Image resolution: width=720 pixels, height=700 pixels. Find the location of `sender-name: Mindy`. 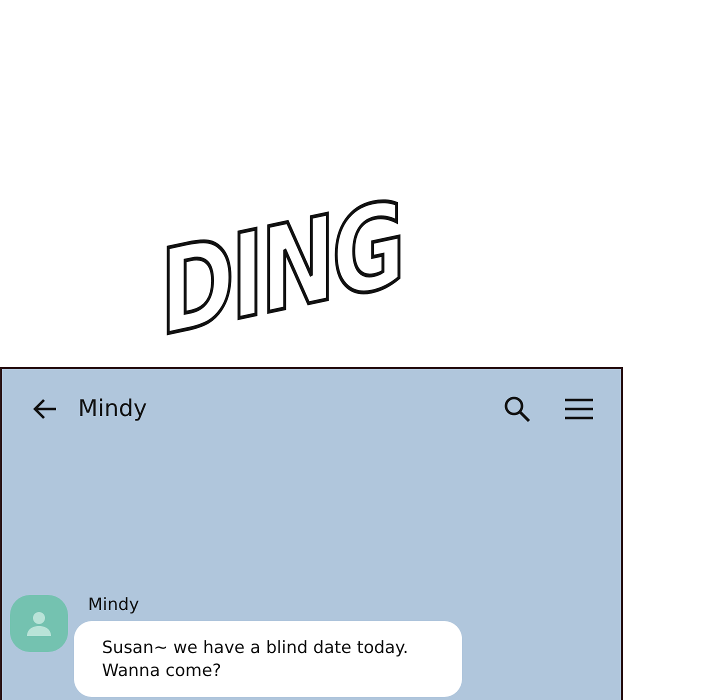

sender-name: Mindy is located at coordinates (114, 605).